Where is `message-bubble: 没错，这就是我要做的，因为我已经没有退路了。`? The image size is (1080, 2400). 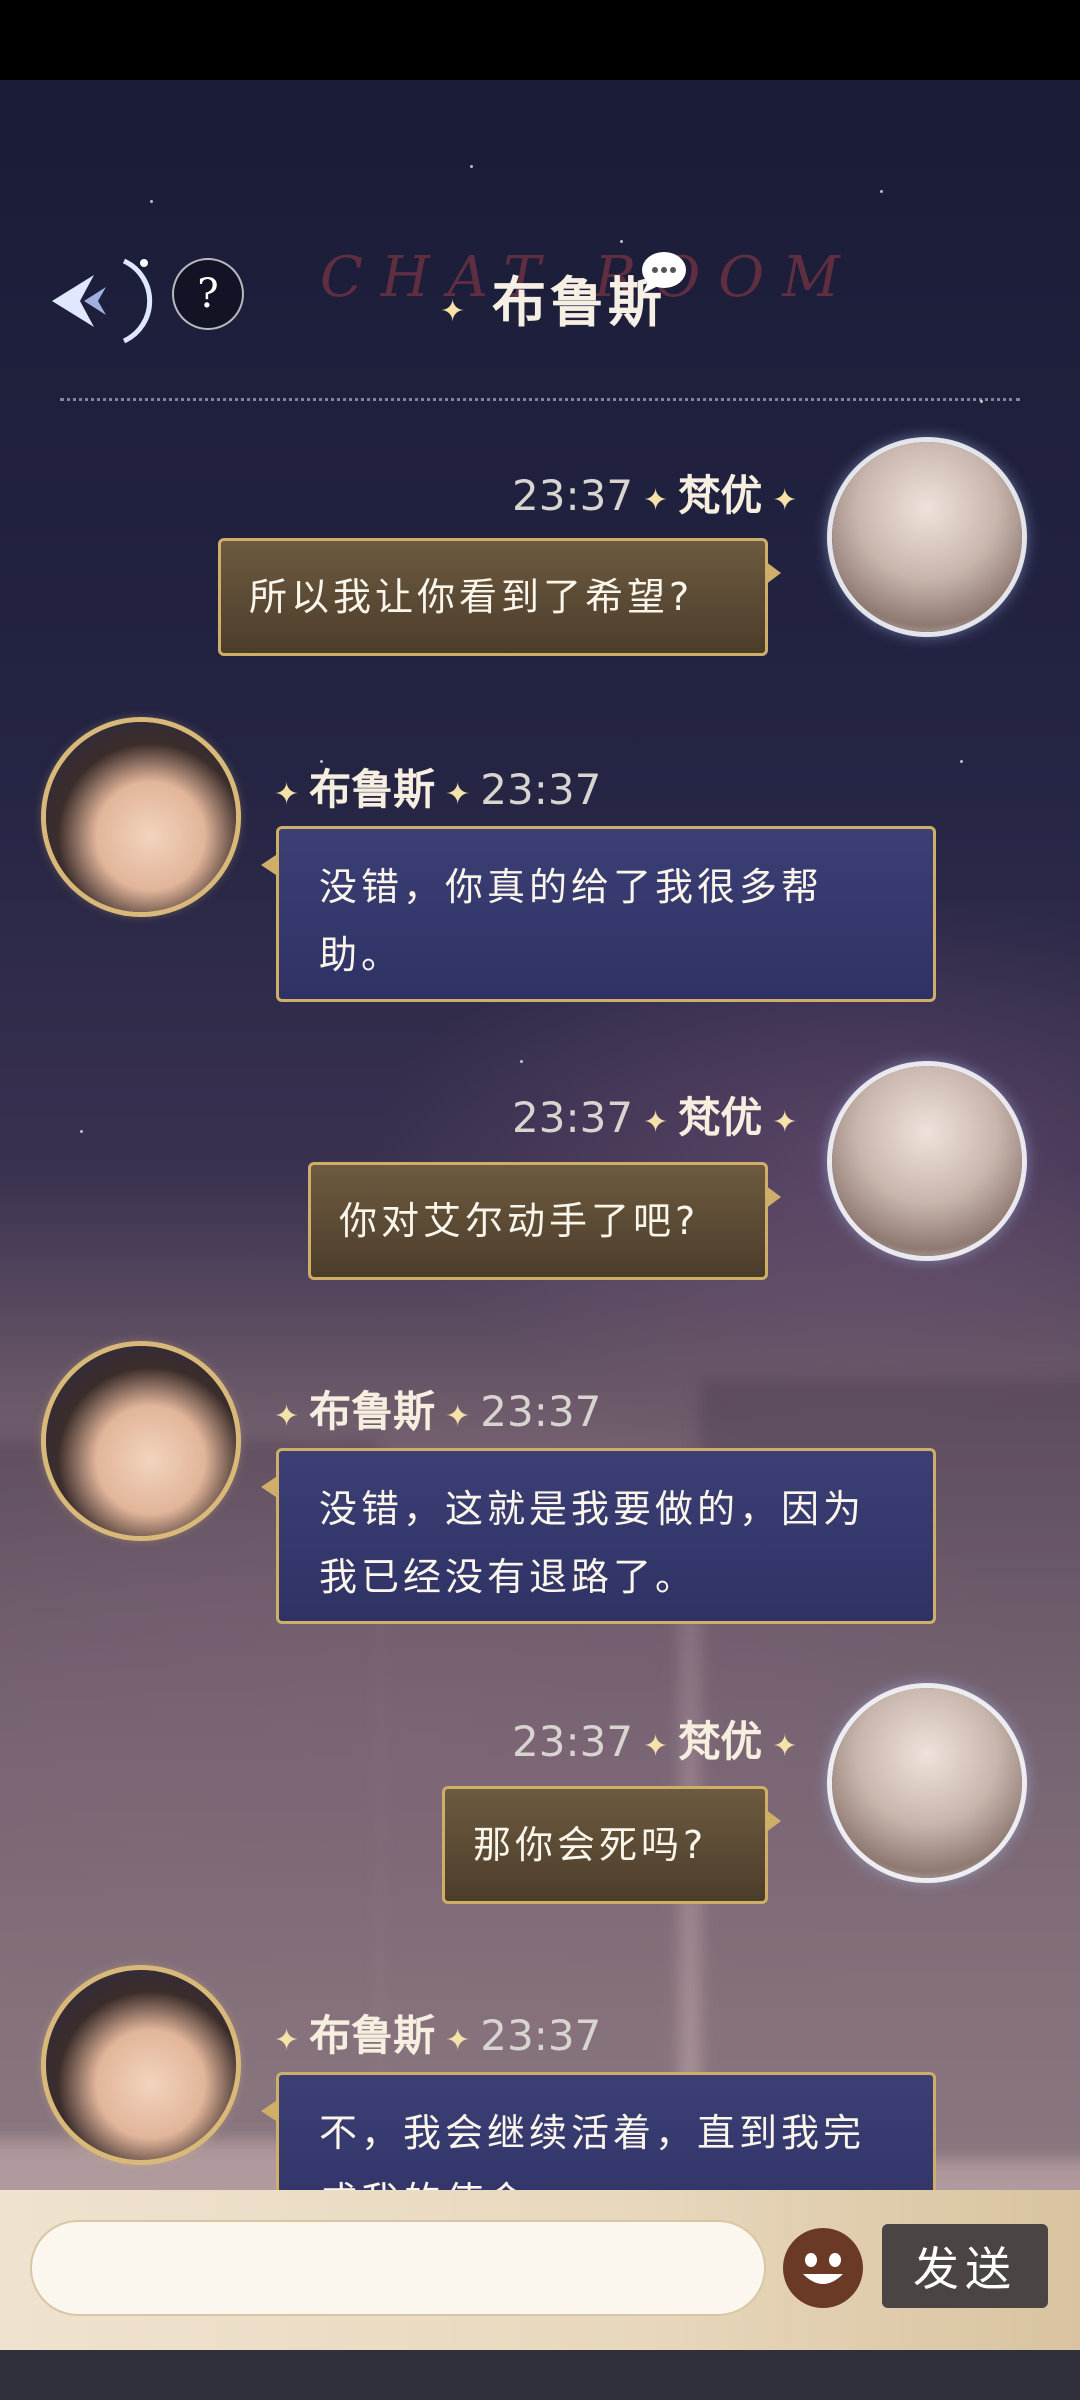 message-bubble: 没错，这就是我要做的，因为我已经没有退路了。 is located at coordinates (598, 1536).